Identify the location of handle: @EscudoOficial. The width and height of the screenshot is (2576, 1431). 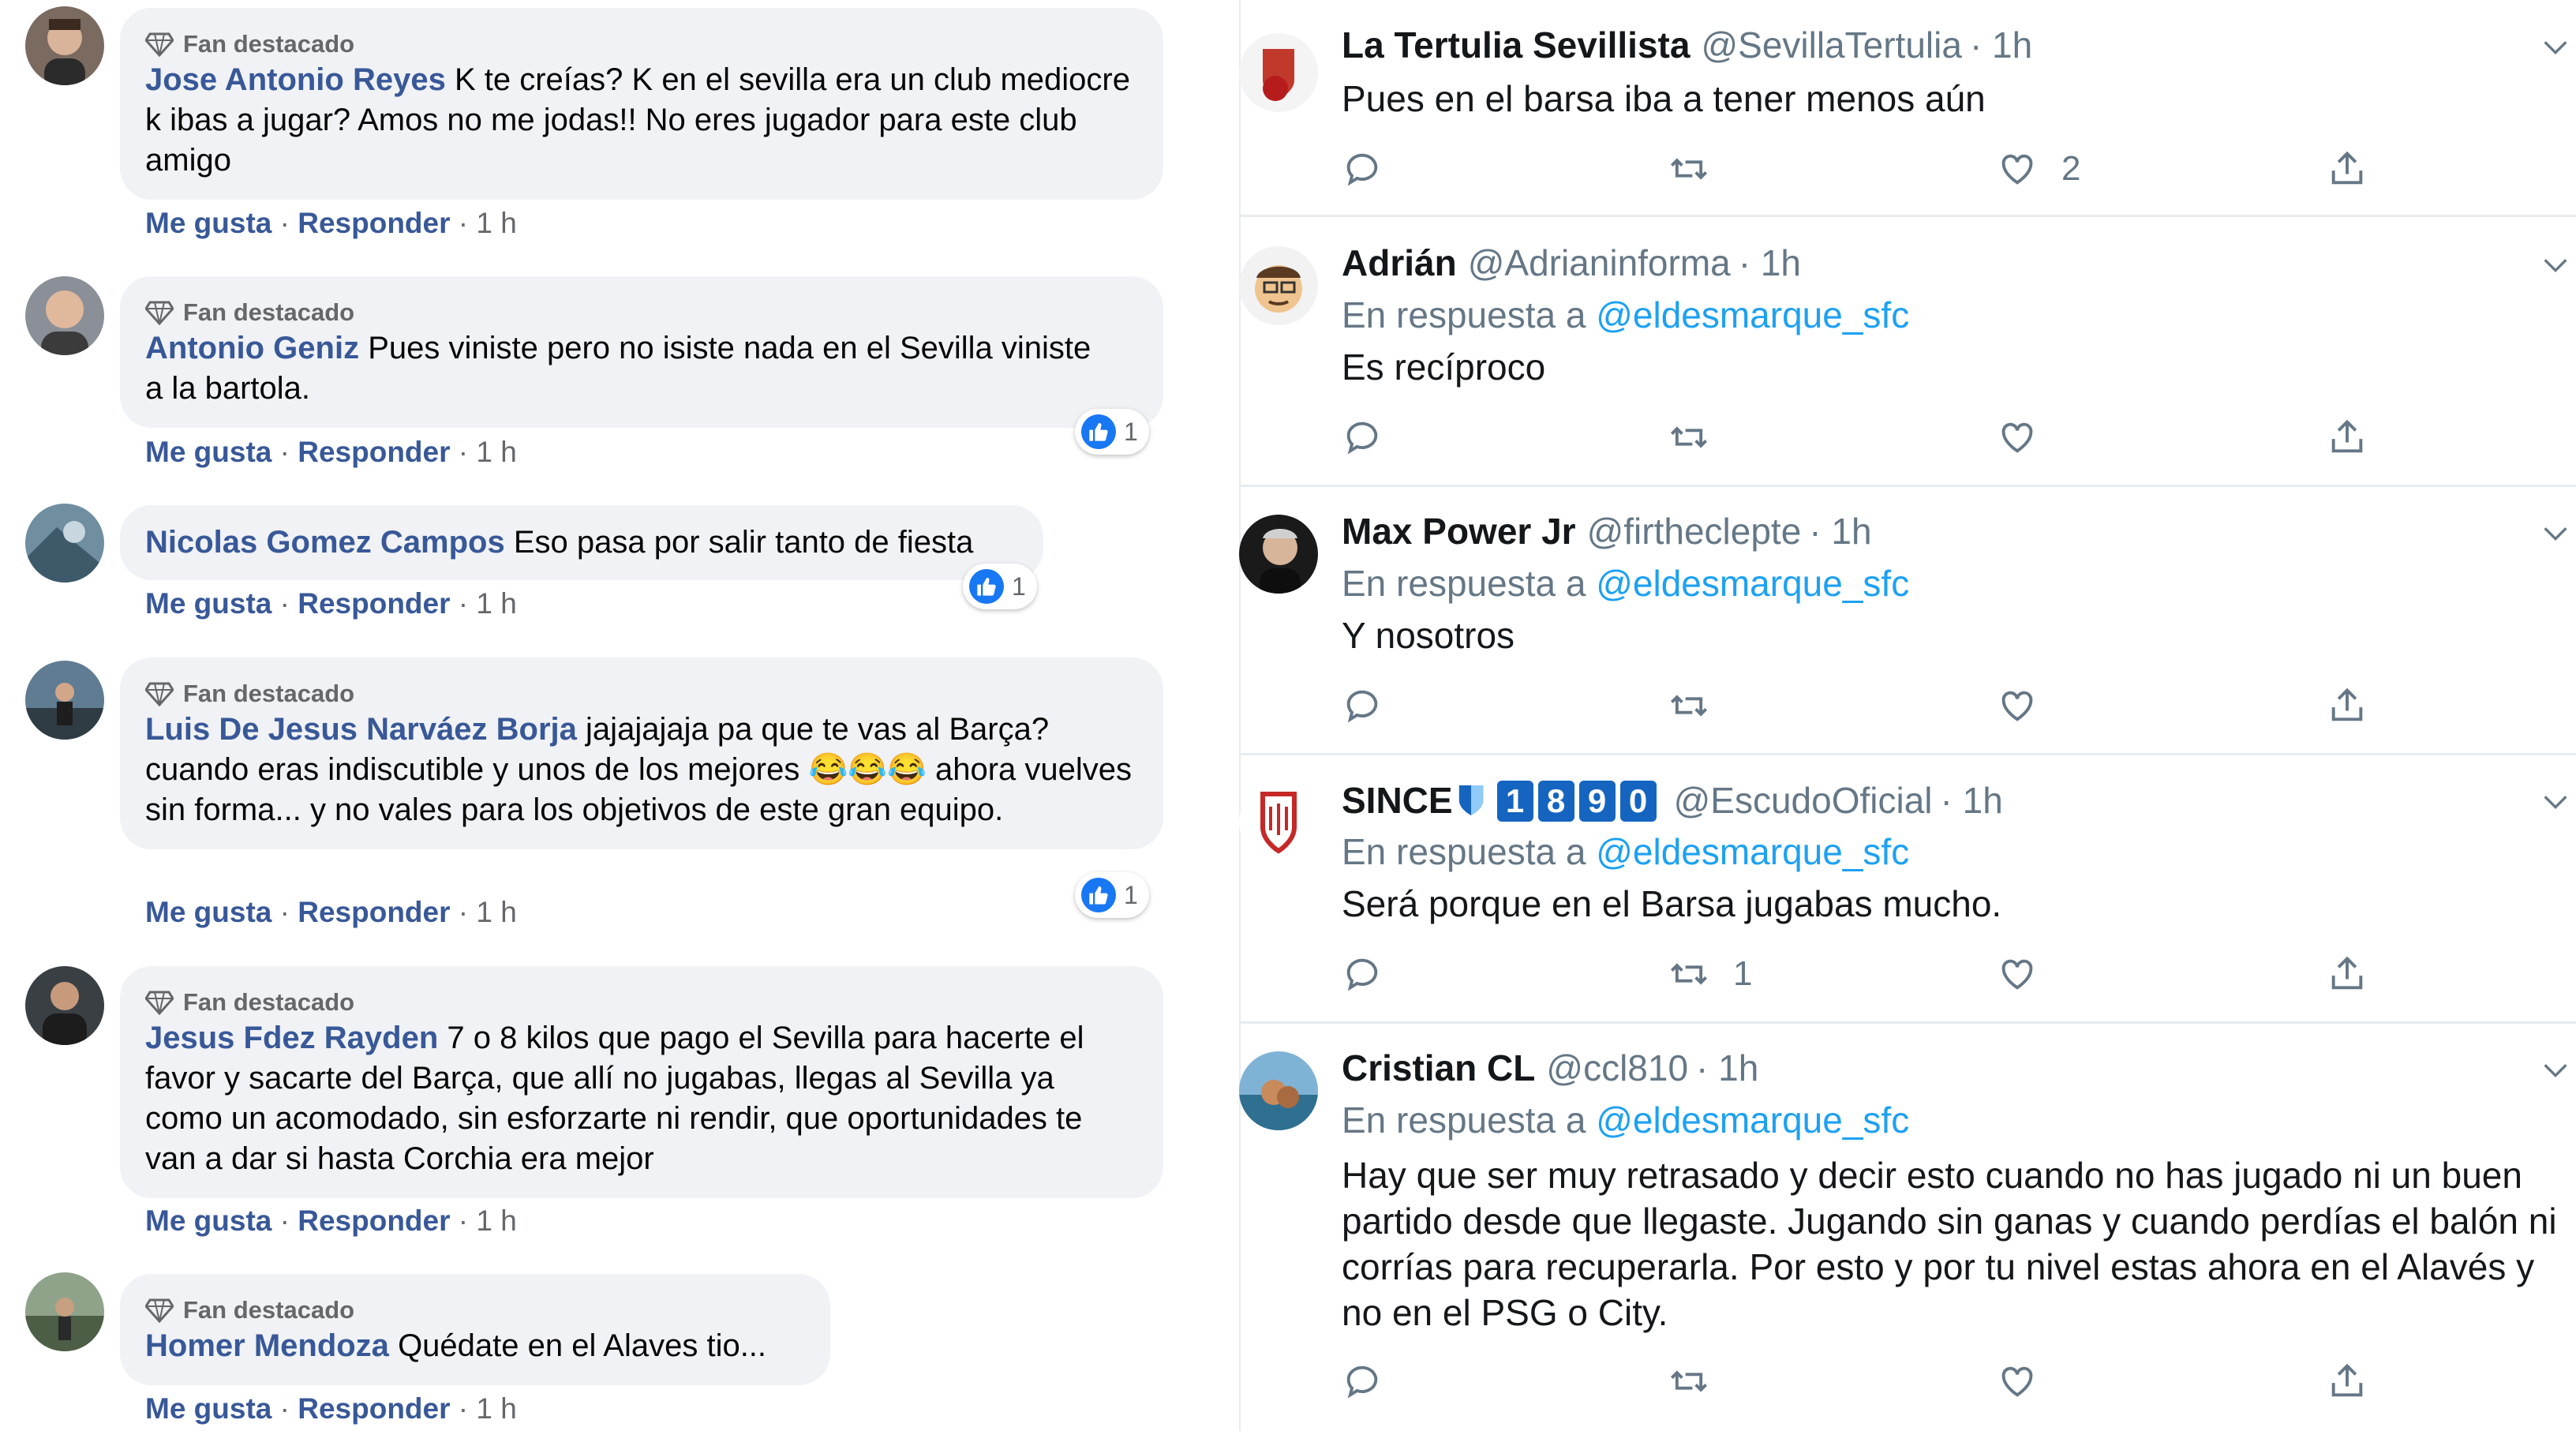
(1803, 800).